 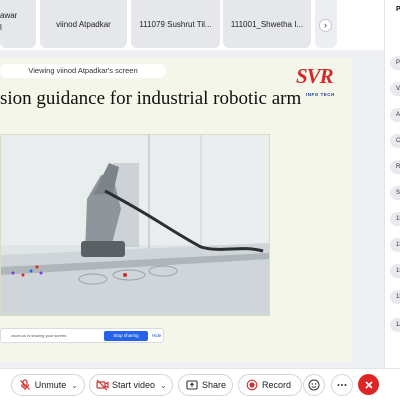 What do you see at coordinates (9, 15) in the screenshot?
I see `participant-name: awar` at bounding box center [9, 15].